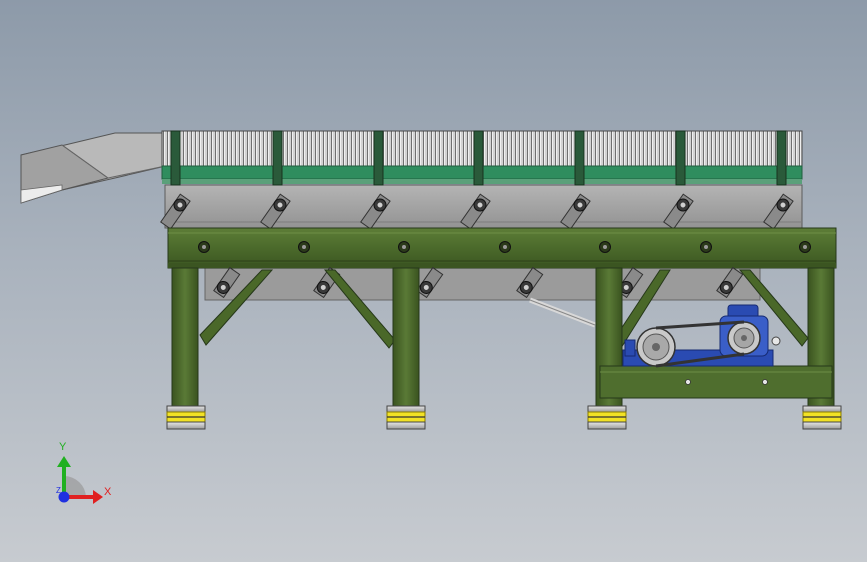  Describe the element at coordinates (58, 490) in the screenshot. I see `z-axis-label: Z` at that location.